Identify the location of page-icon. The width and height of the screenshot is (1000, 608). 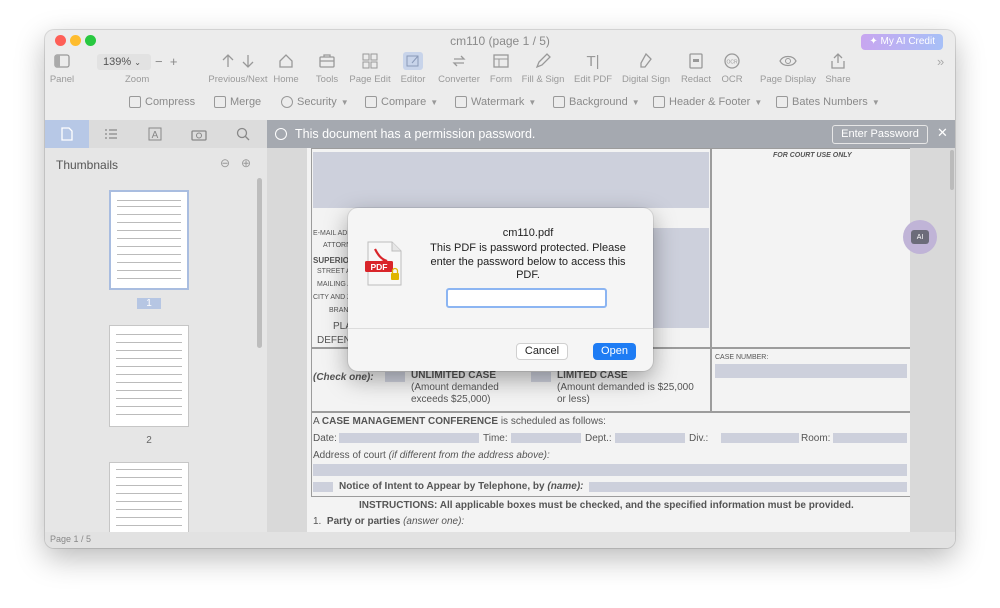
(67, 134).